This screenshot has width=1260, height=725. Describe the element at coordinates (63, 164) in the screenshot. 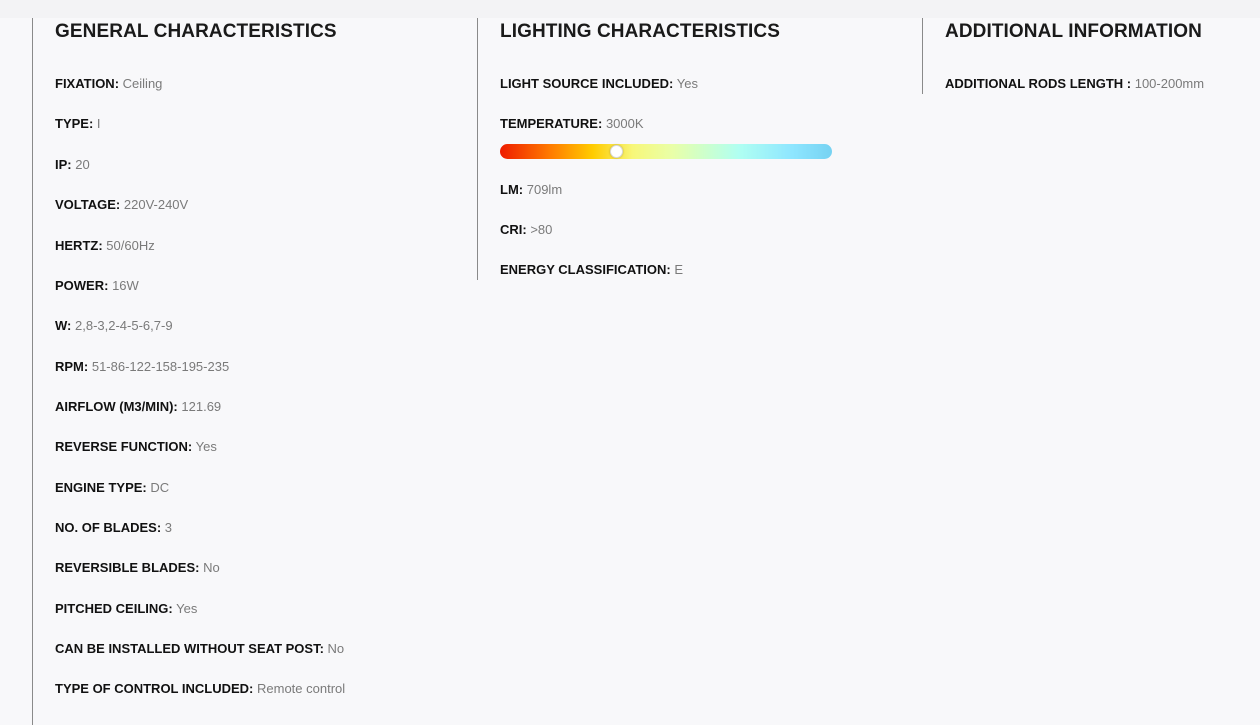

I see `spec-label: IP:` at that location.